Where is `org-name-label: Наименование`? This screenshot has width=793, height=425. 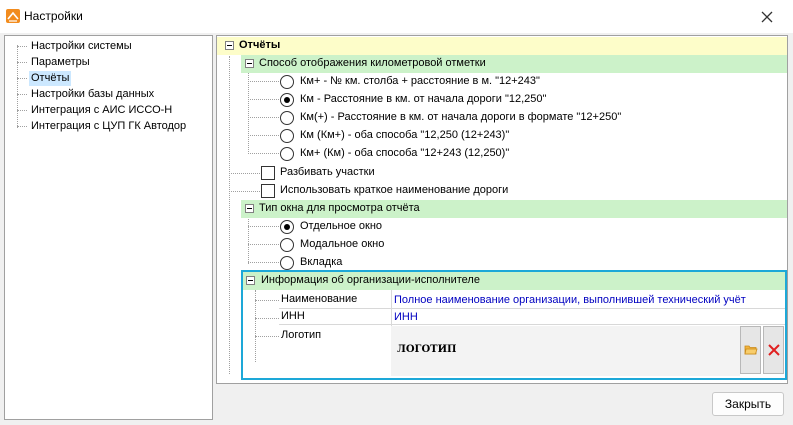 org-name-label: Наименование is located at coordinates (319, 299).